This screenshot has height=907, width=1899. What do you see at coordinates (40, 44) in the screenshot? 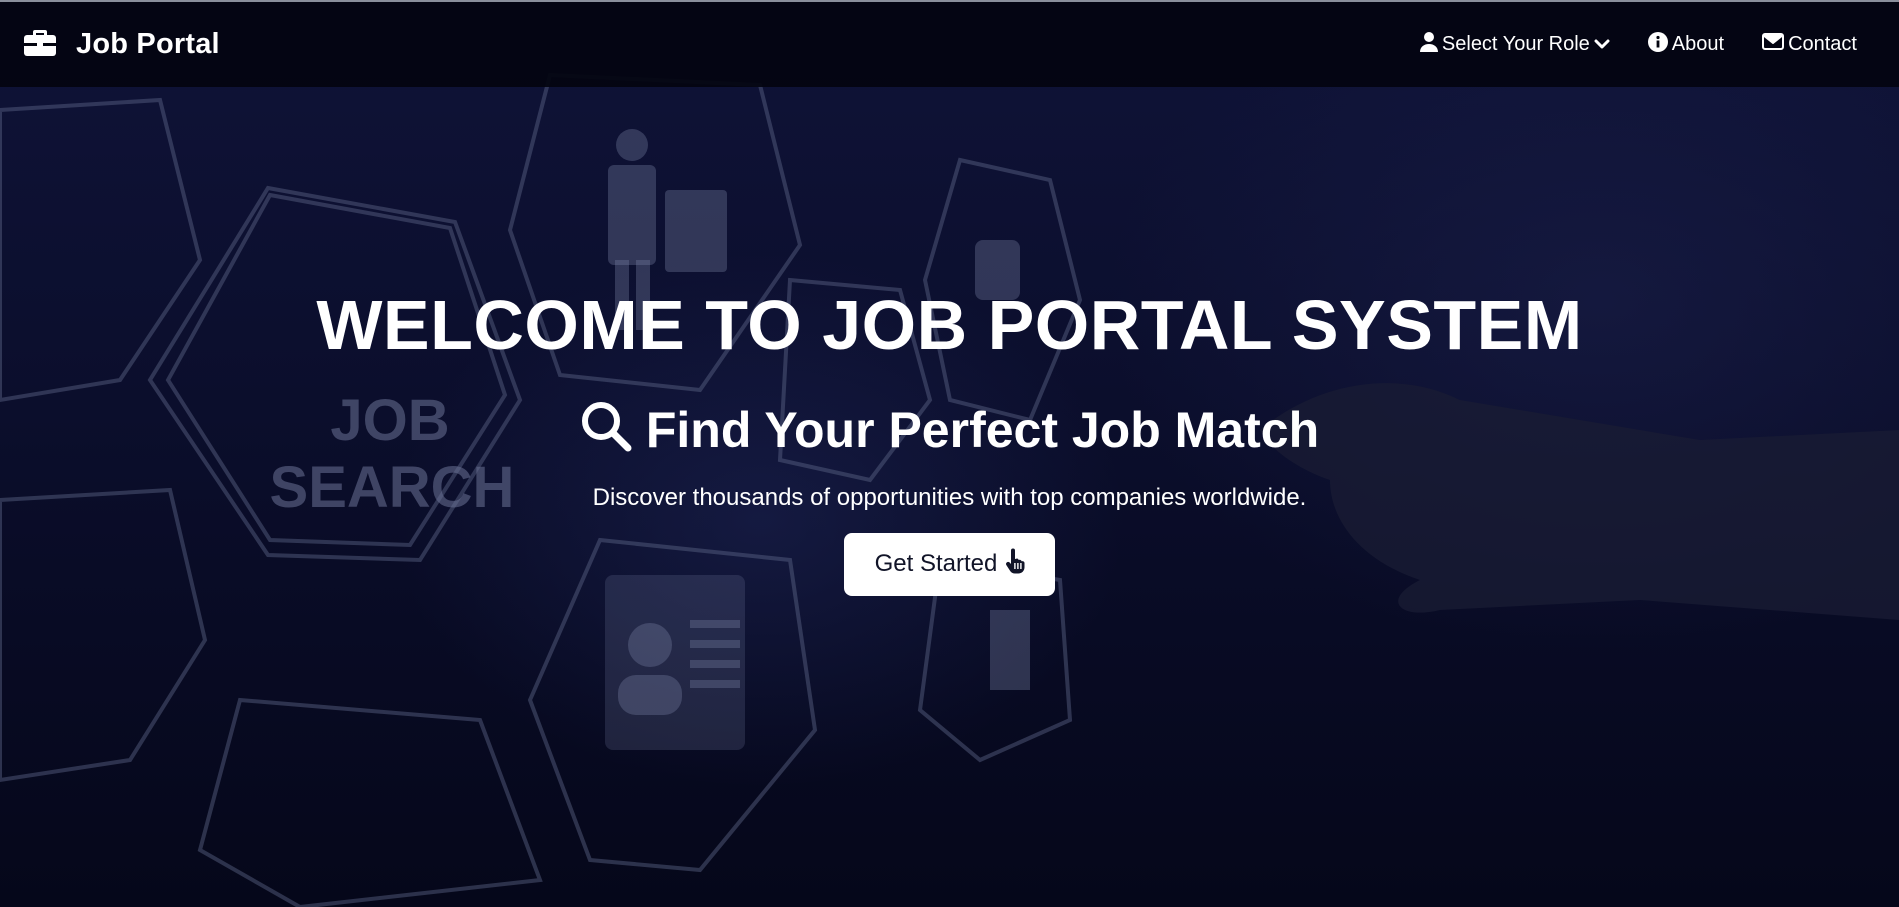
I see `briefcase-icon` at bounding box center [40, 44].